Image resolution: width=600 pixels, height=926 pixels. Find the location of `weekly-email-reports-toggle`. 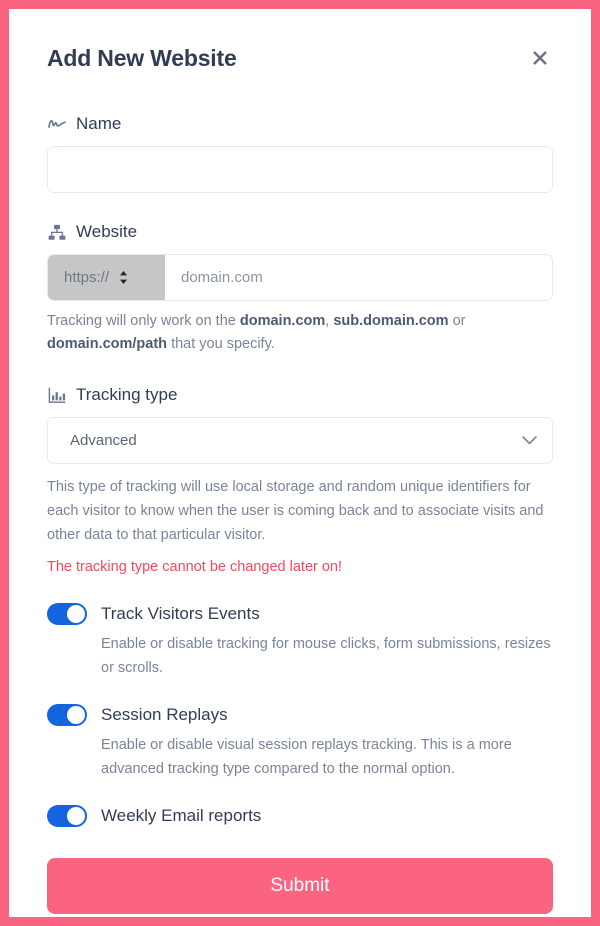

weekly-email-reports-toggle is located at coordinates (67, 816).